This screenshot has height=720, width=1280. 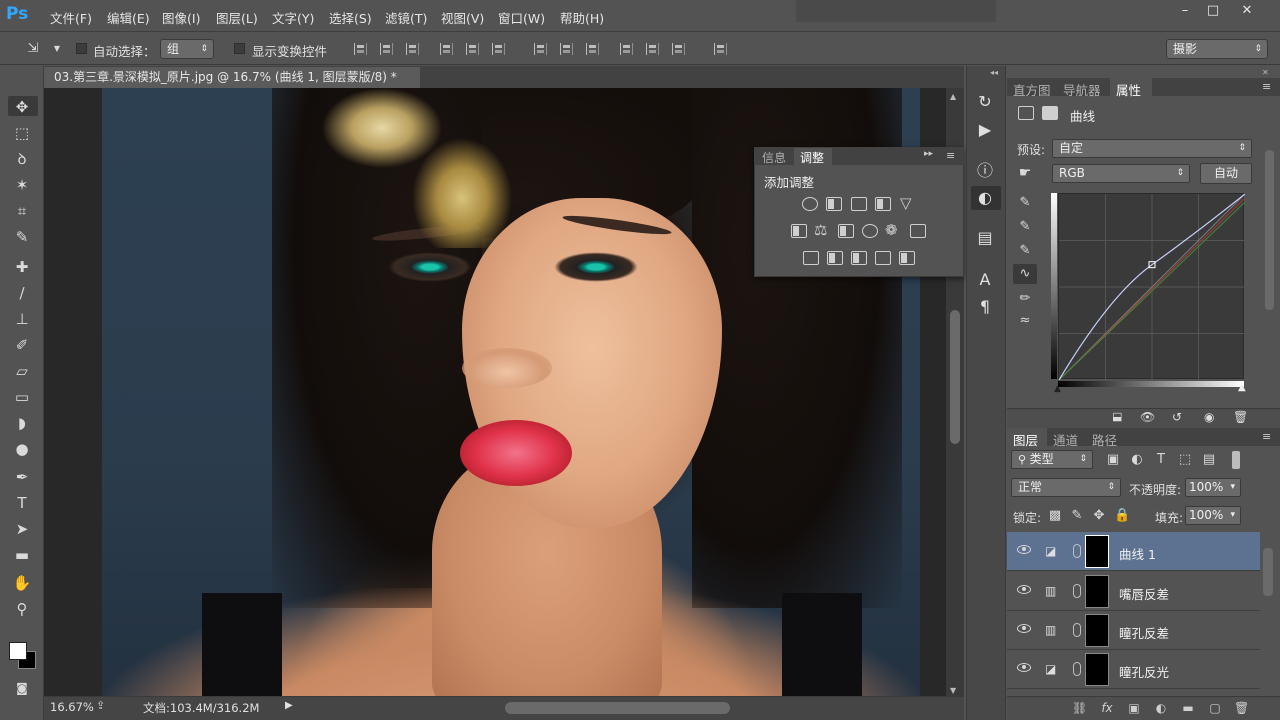 What do you see at coordinates (237, 17) in the screenshot?
I see `menu-layer: 图层(L)` at bounding box center [237, 17].